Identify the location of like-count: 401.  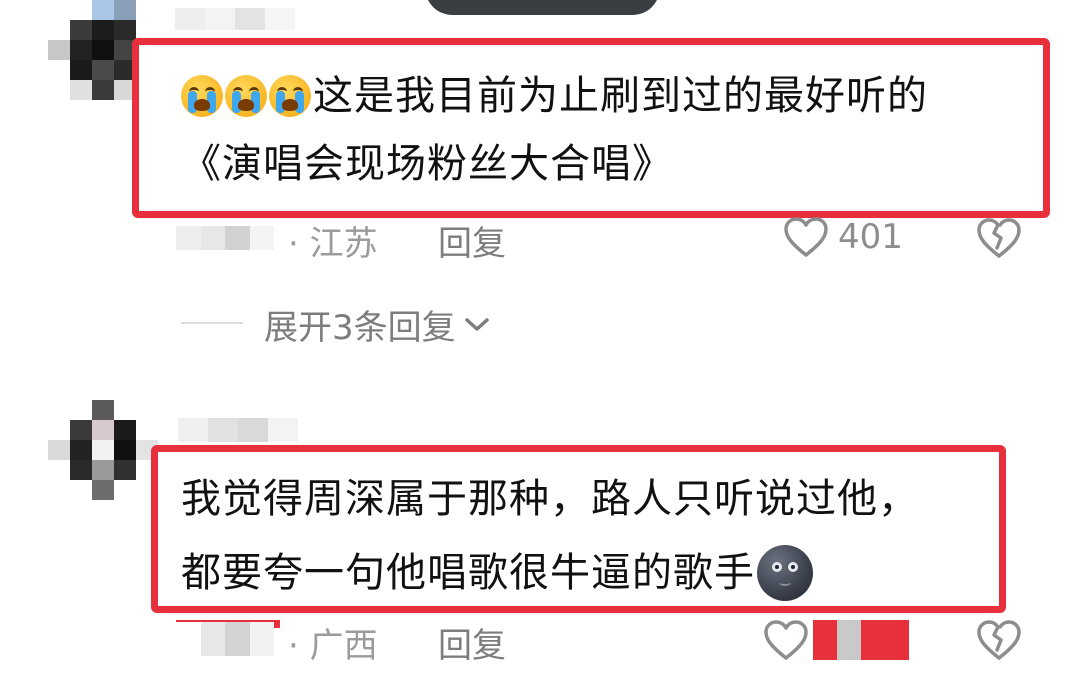
(870, 237).